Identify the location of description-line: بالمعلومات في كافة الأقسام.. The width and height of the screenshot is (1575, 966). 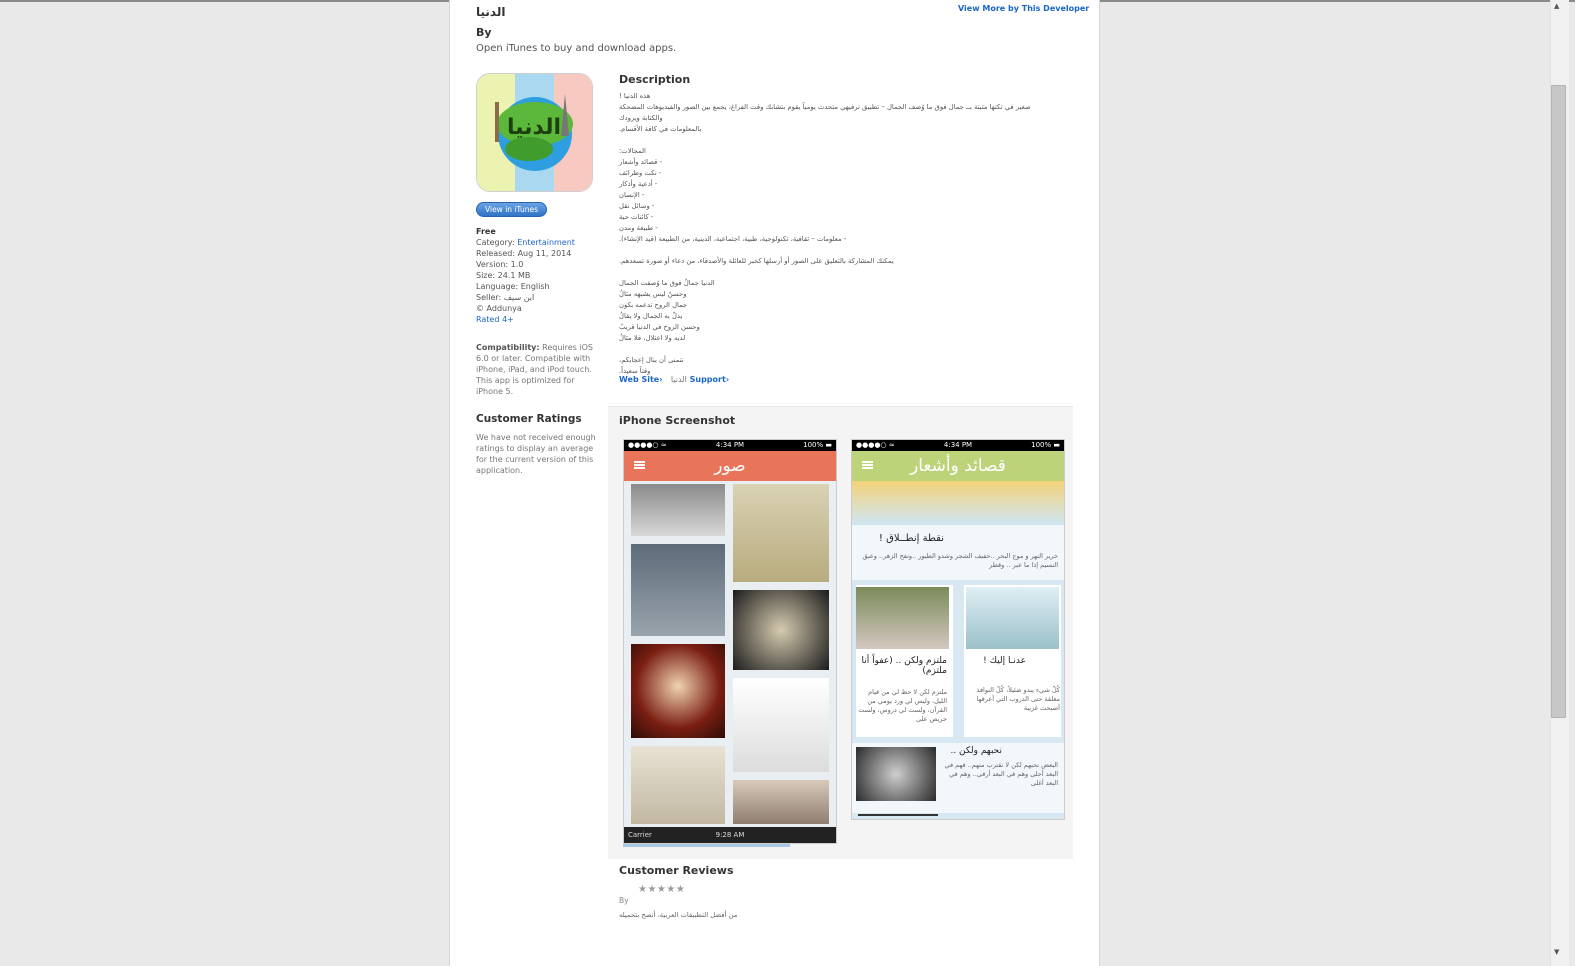
(660, 129).